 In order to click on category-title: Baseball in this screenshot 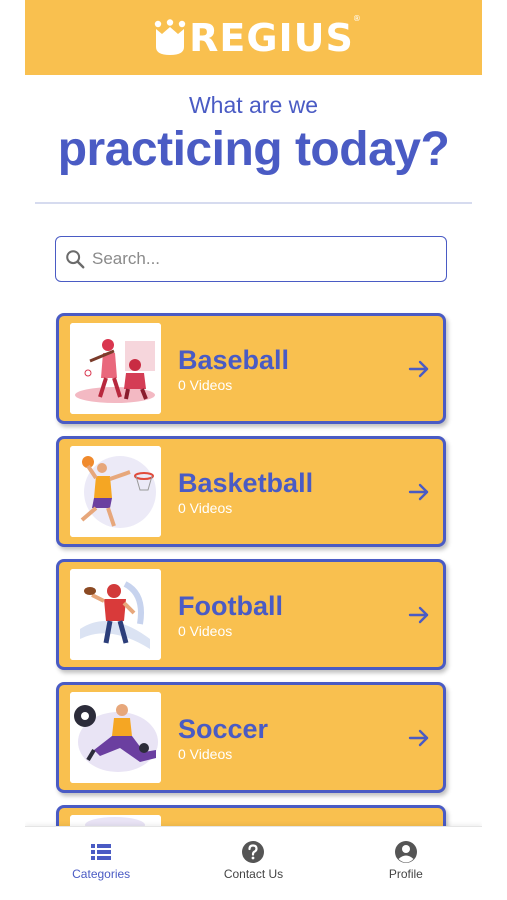, I will do `click(234, 359)`.